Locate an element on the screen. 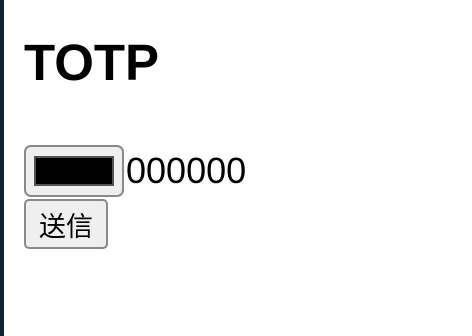 Image resolution: width=472 pixels, height=336 pixels. page-title: TOTP is located at coordinates (92, 62).